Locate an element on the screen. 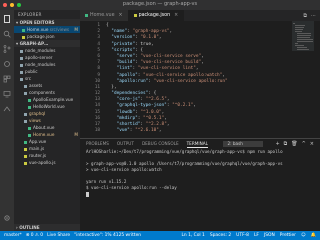 This screenshot has width=320, height=240. maximize-panel-icon: ^ is located at coordinates (304, 144).